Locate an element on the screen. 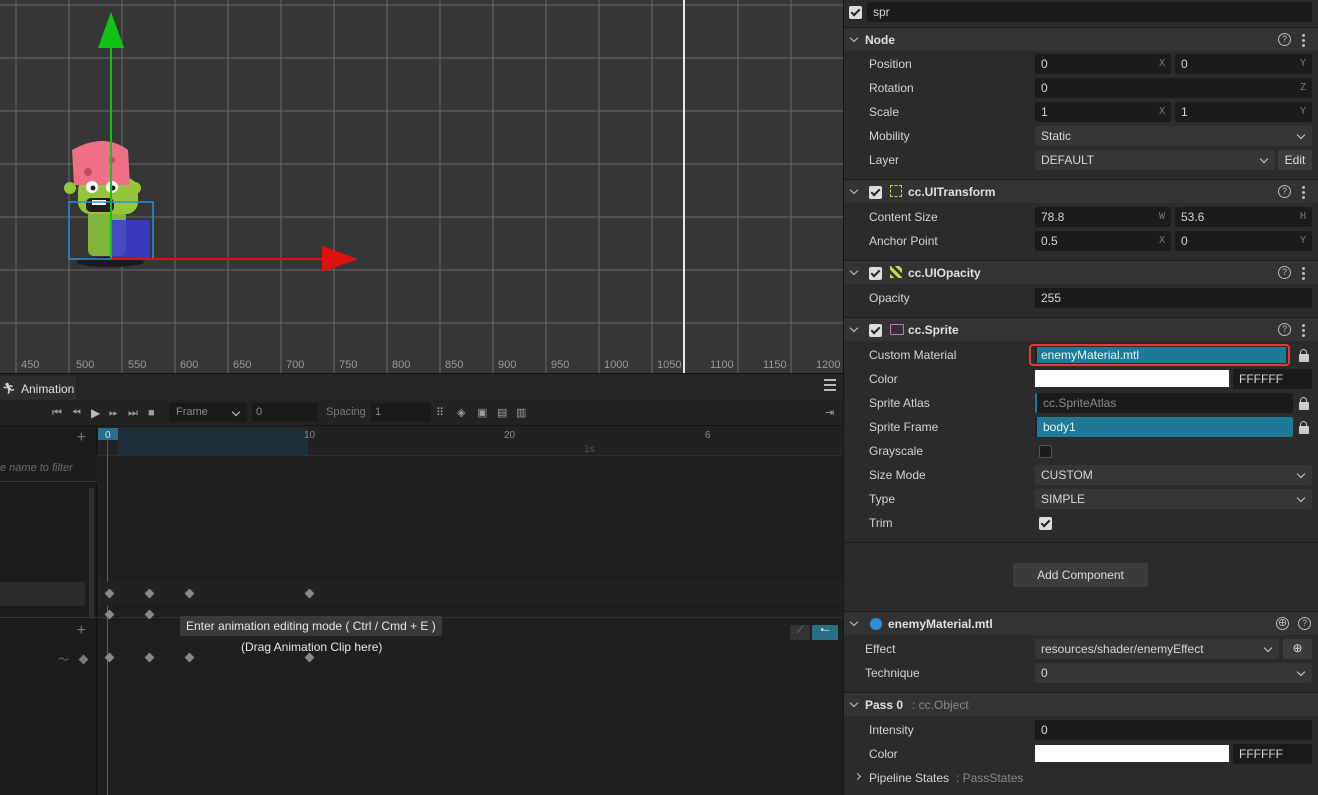  position-x-input: 0X is located at coordinates (1103, 64).